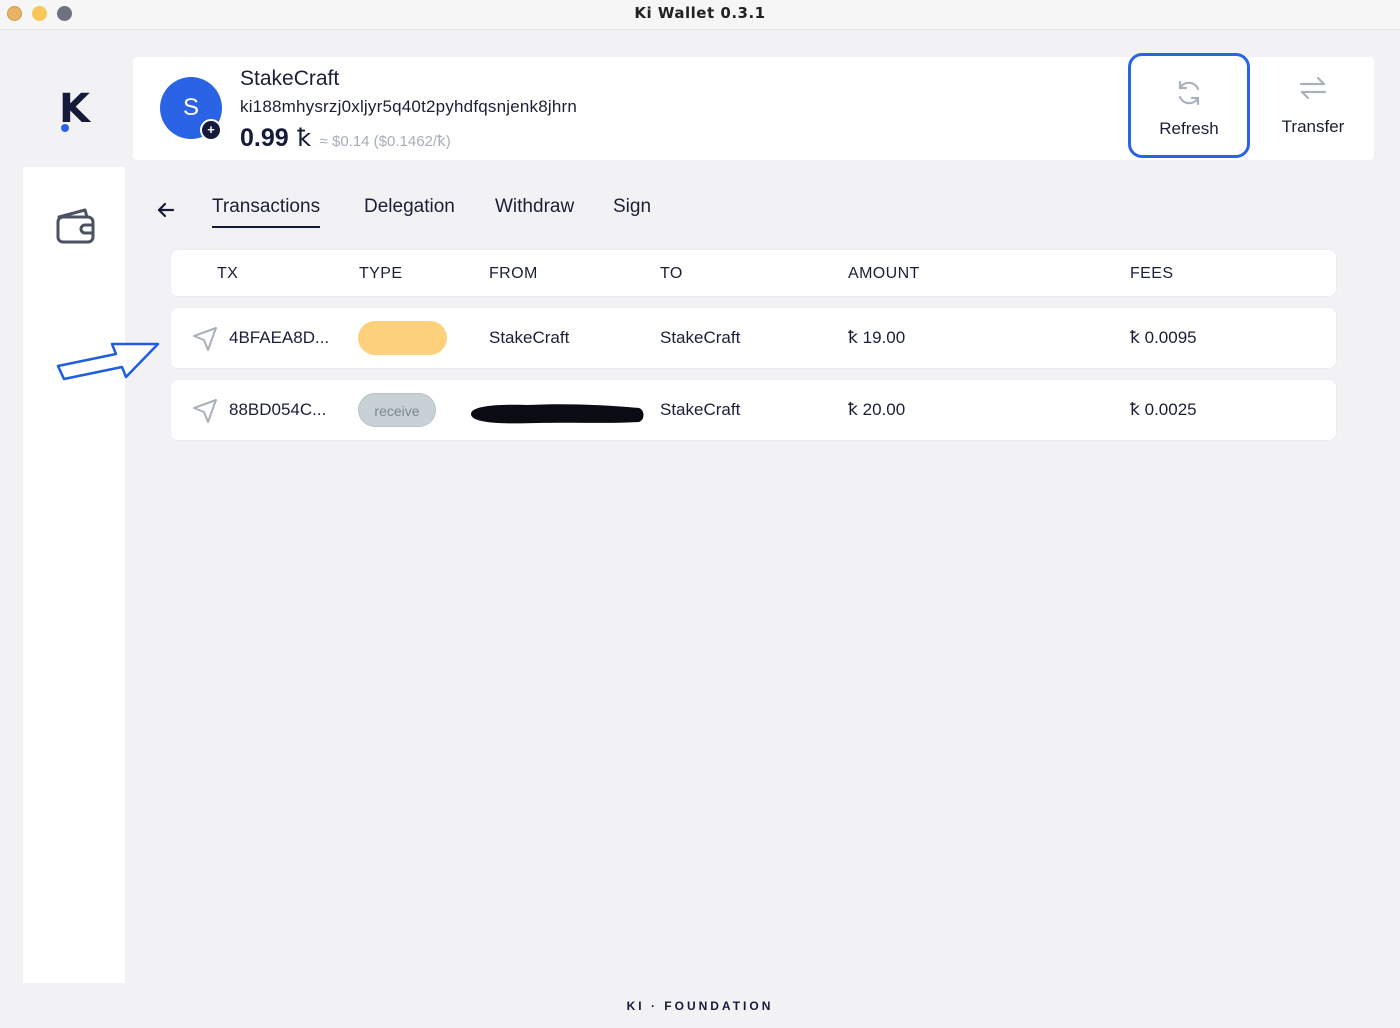  I want to click on column-header-tx: TX, so click(228, 273).